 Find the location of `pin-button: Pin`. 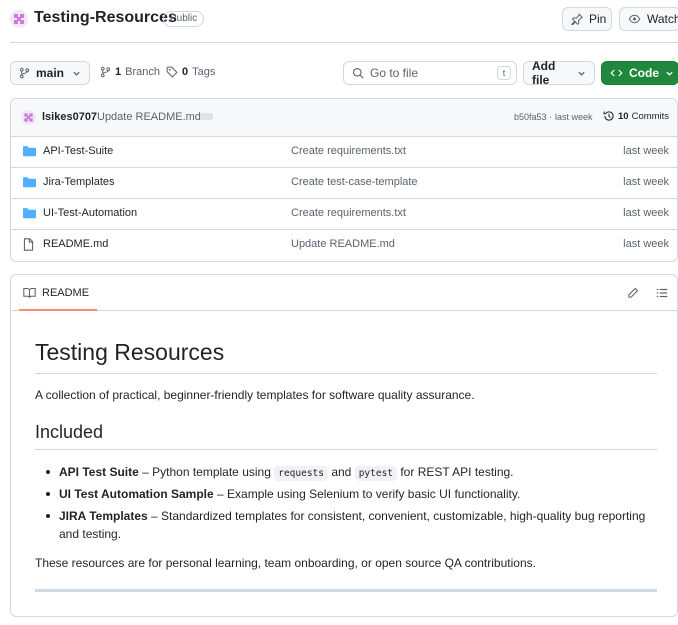

pin-button: Pin is located at coordinates (587, 19).